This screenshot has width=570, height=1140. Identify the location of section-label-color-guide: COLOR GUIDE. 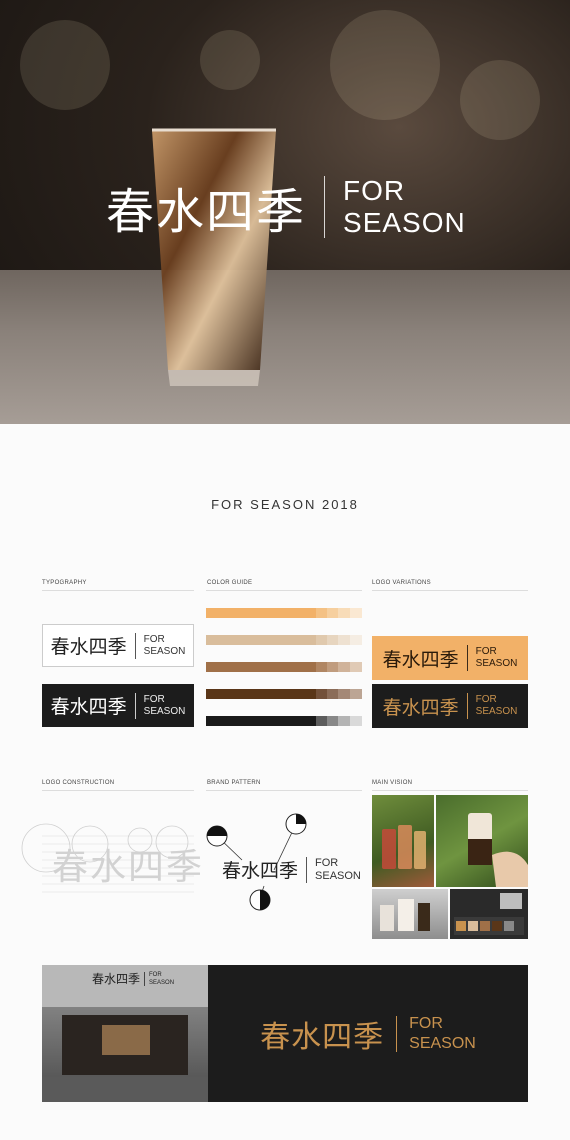
(230, 583).